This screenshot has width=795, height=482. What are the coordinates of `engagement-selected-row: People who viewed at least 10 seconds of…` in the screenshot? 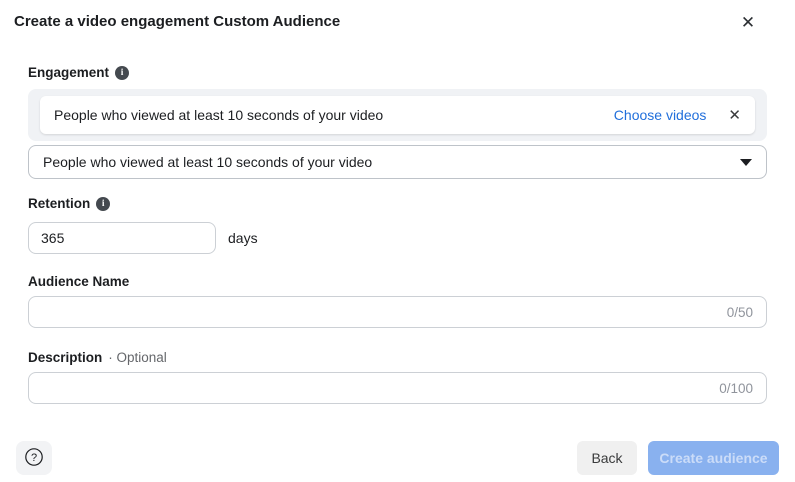 It's located at (397, 115).